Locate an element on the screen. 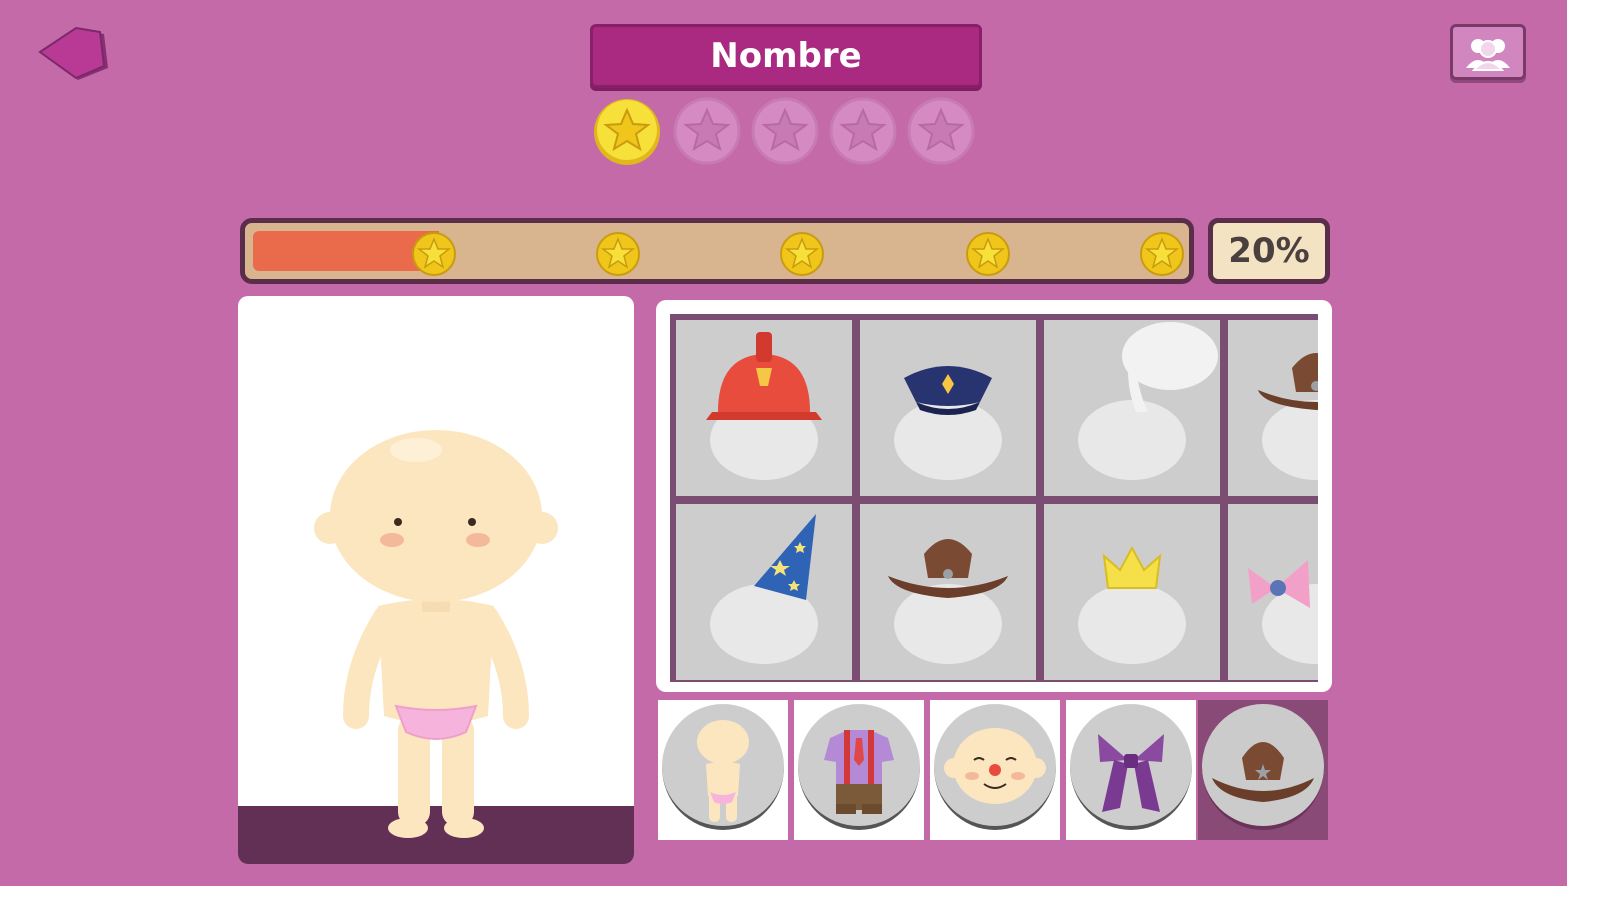  wizard-hat-icon is located at coordinates (764, 589).